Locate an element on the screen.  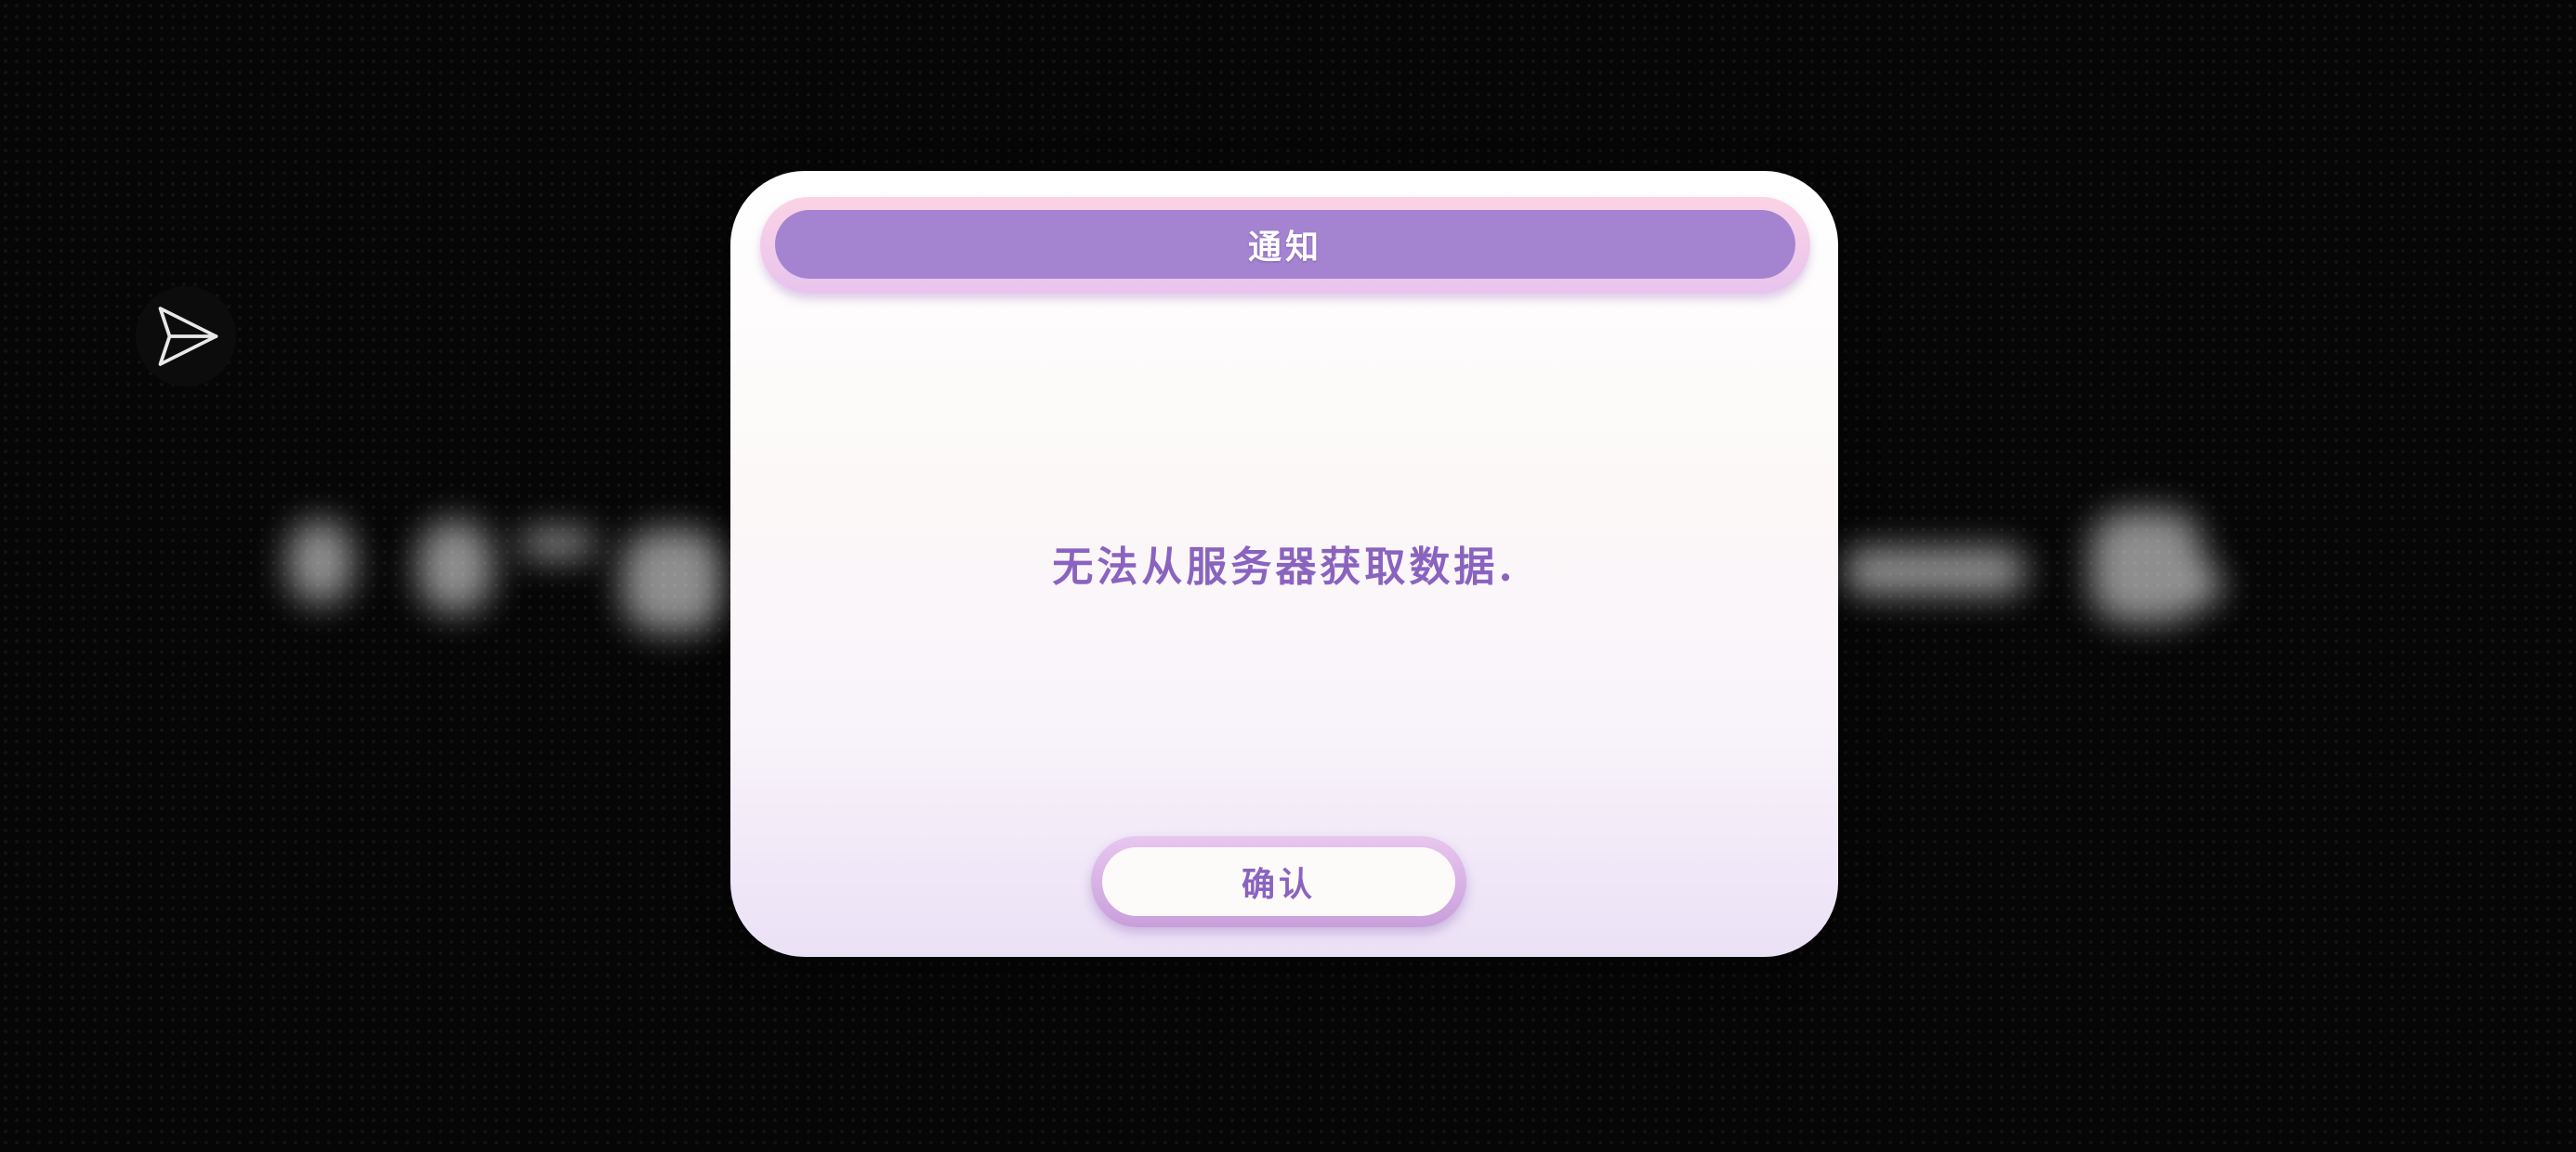
confirm-button: 确认 is located at coordinates (1278, 881).